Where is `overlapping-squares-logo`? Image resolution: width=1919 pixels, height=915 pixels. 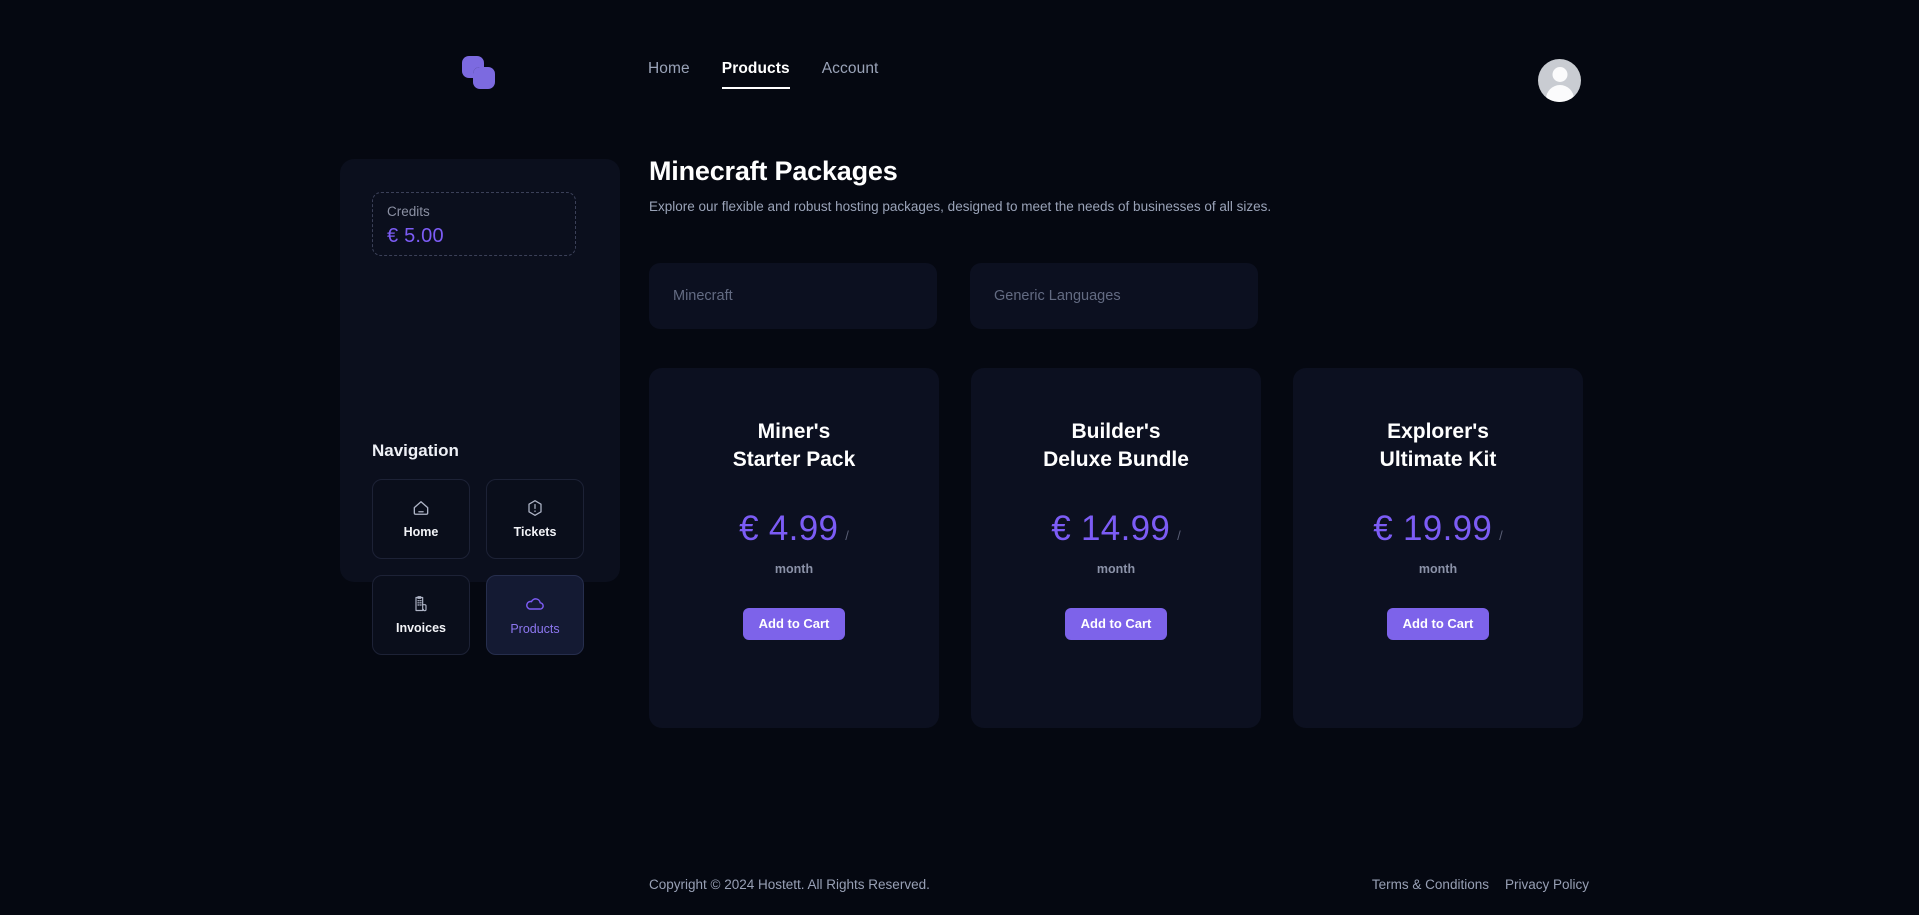
overlapping-squares-logo is located at coordinates (479, 73).